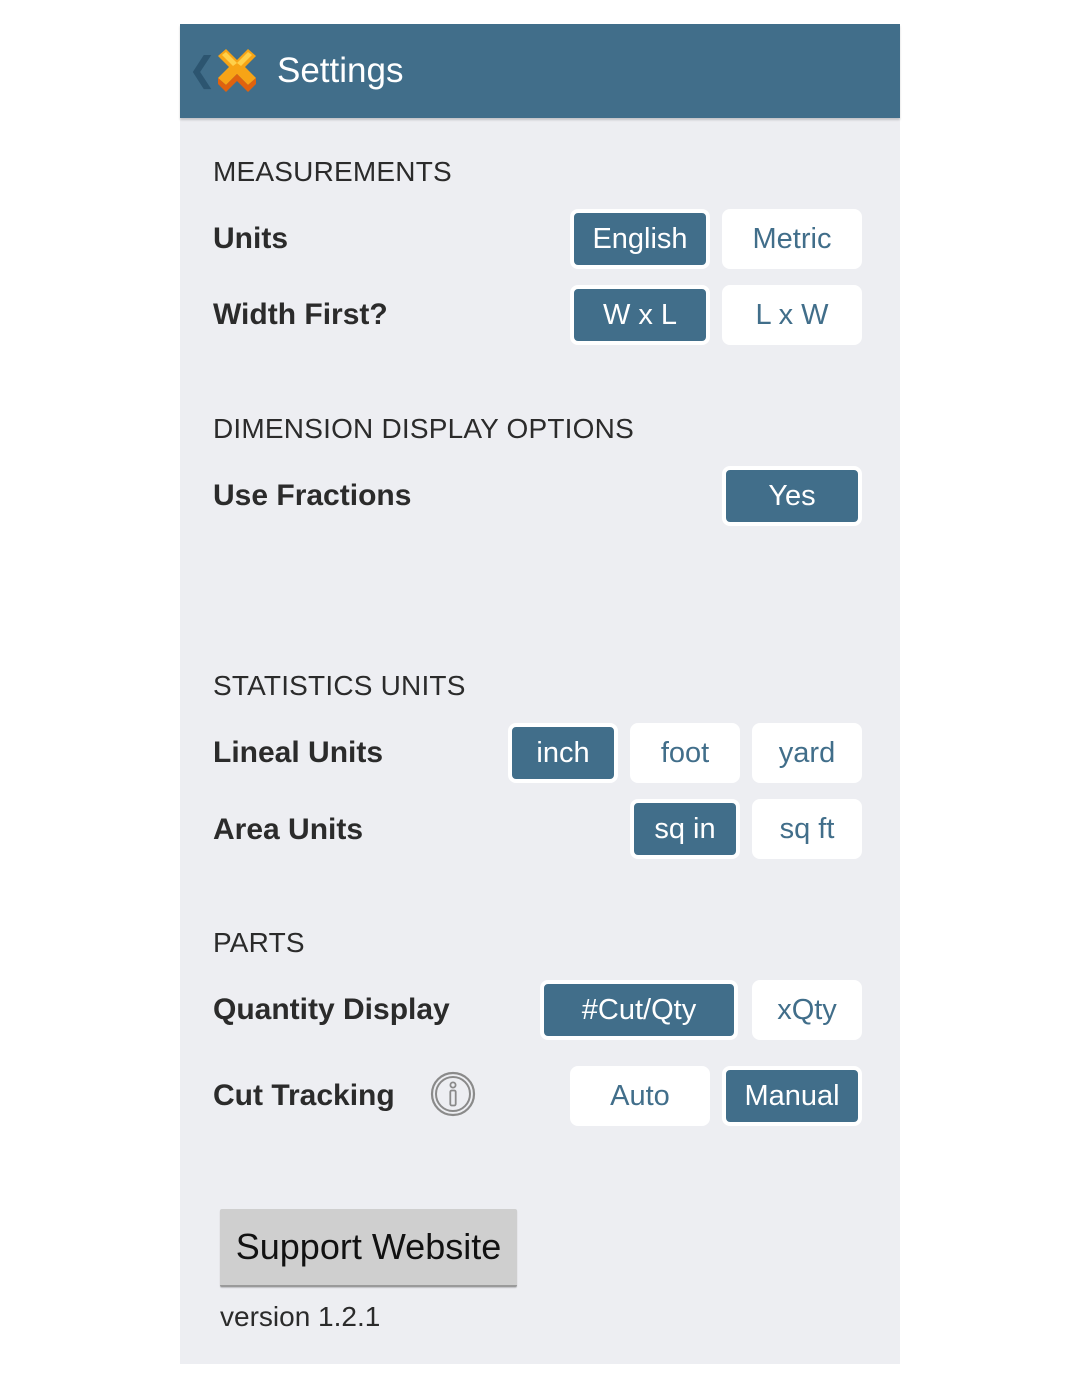  I want to click on cut-tracking-label: Cut Tracking, so click(304, 1095).